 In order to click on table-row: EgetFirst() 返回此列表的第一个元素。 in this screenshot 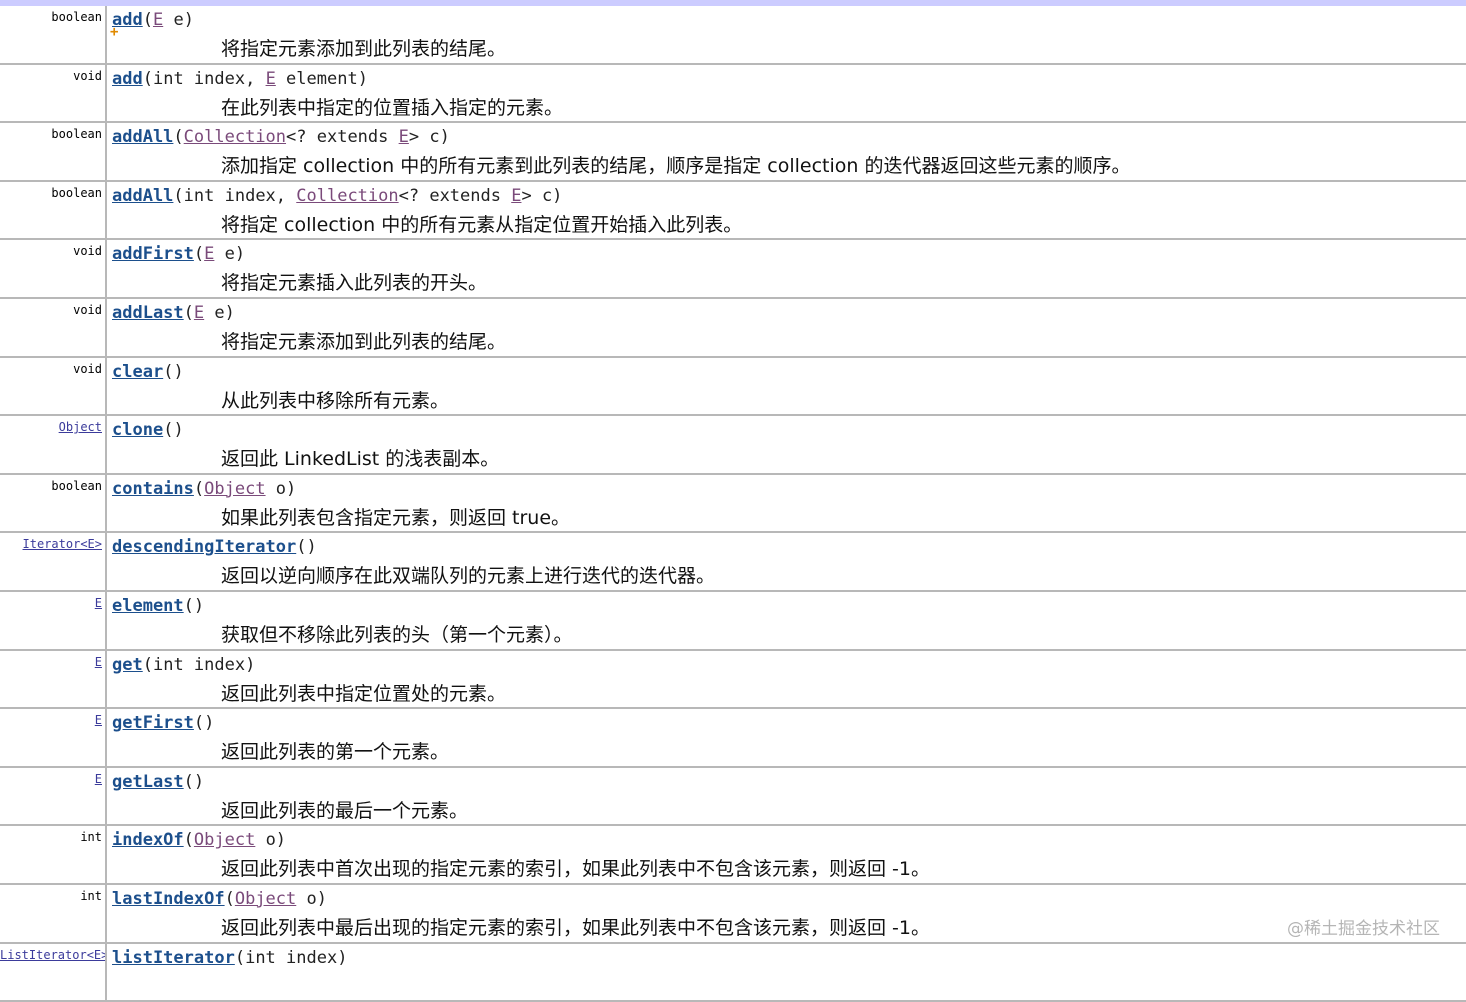, I will do `click(733, 738)`.